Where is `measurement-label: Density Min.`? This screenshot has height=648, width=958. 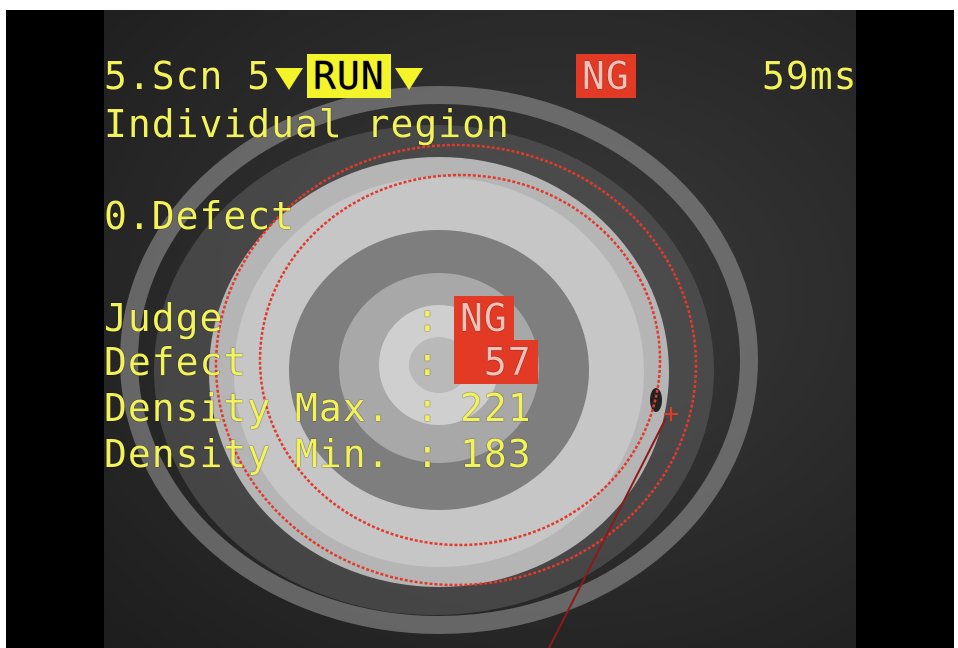 measurement-label: Density Min. is located at coordinates (247, 454).